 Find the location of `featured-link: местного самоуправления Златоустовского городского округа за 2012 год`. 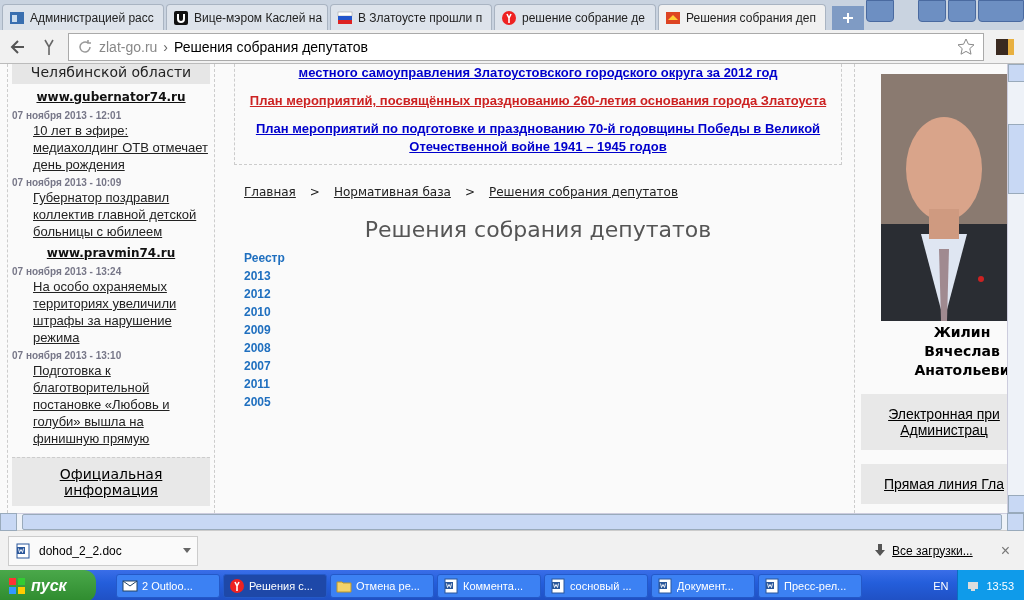

featured-link: местного самоуправления Златоустовского городского округа за 2012 год is located at coordinates (538, 73).